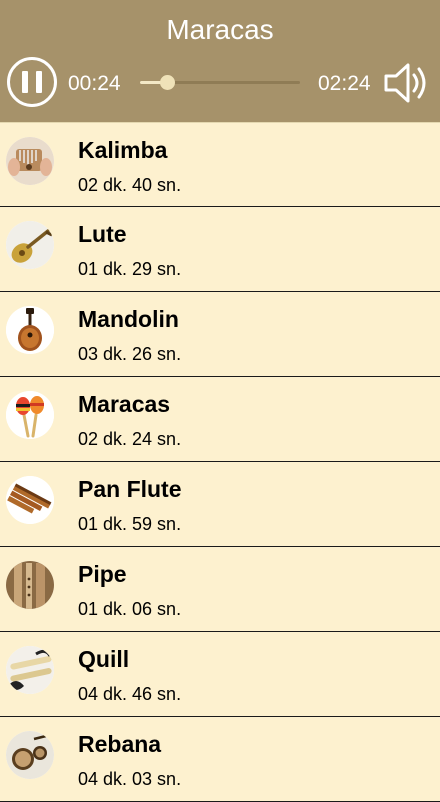  I want to click on total-time: 02:24, so click(344, 83).